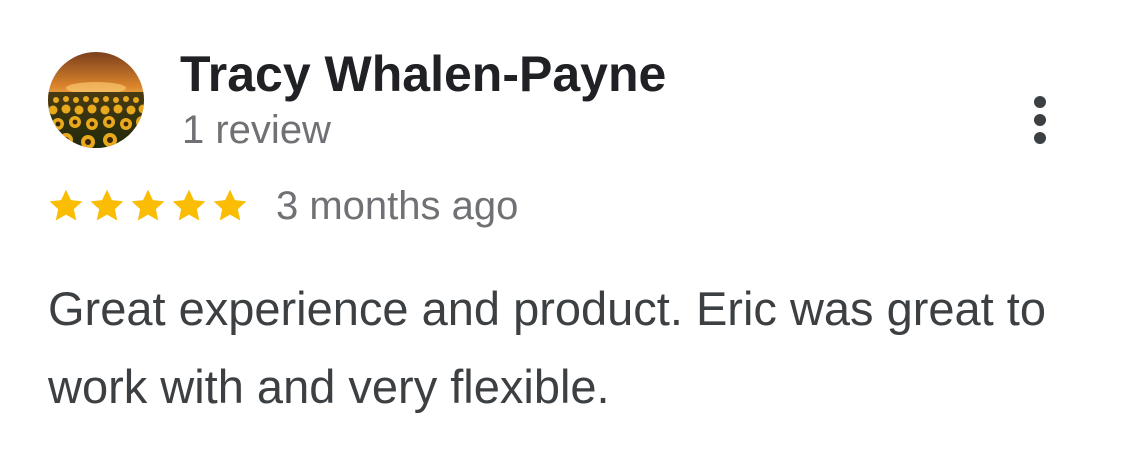  What do you see at coordinates (397, 206) in the screenshot?
I see `review-date: 3 months ago` at bounding box center [397, 206].